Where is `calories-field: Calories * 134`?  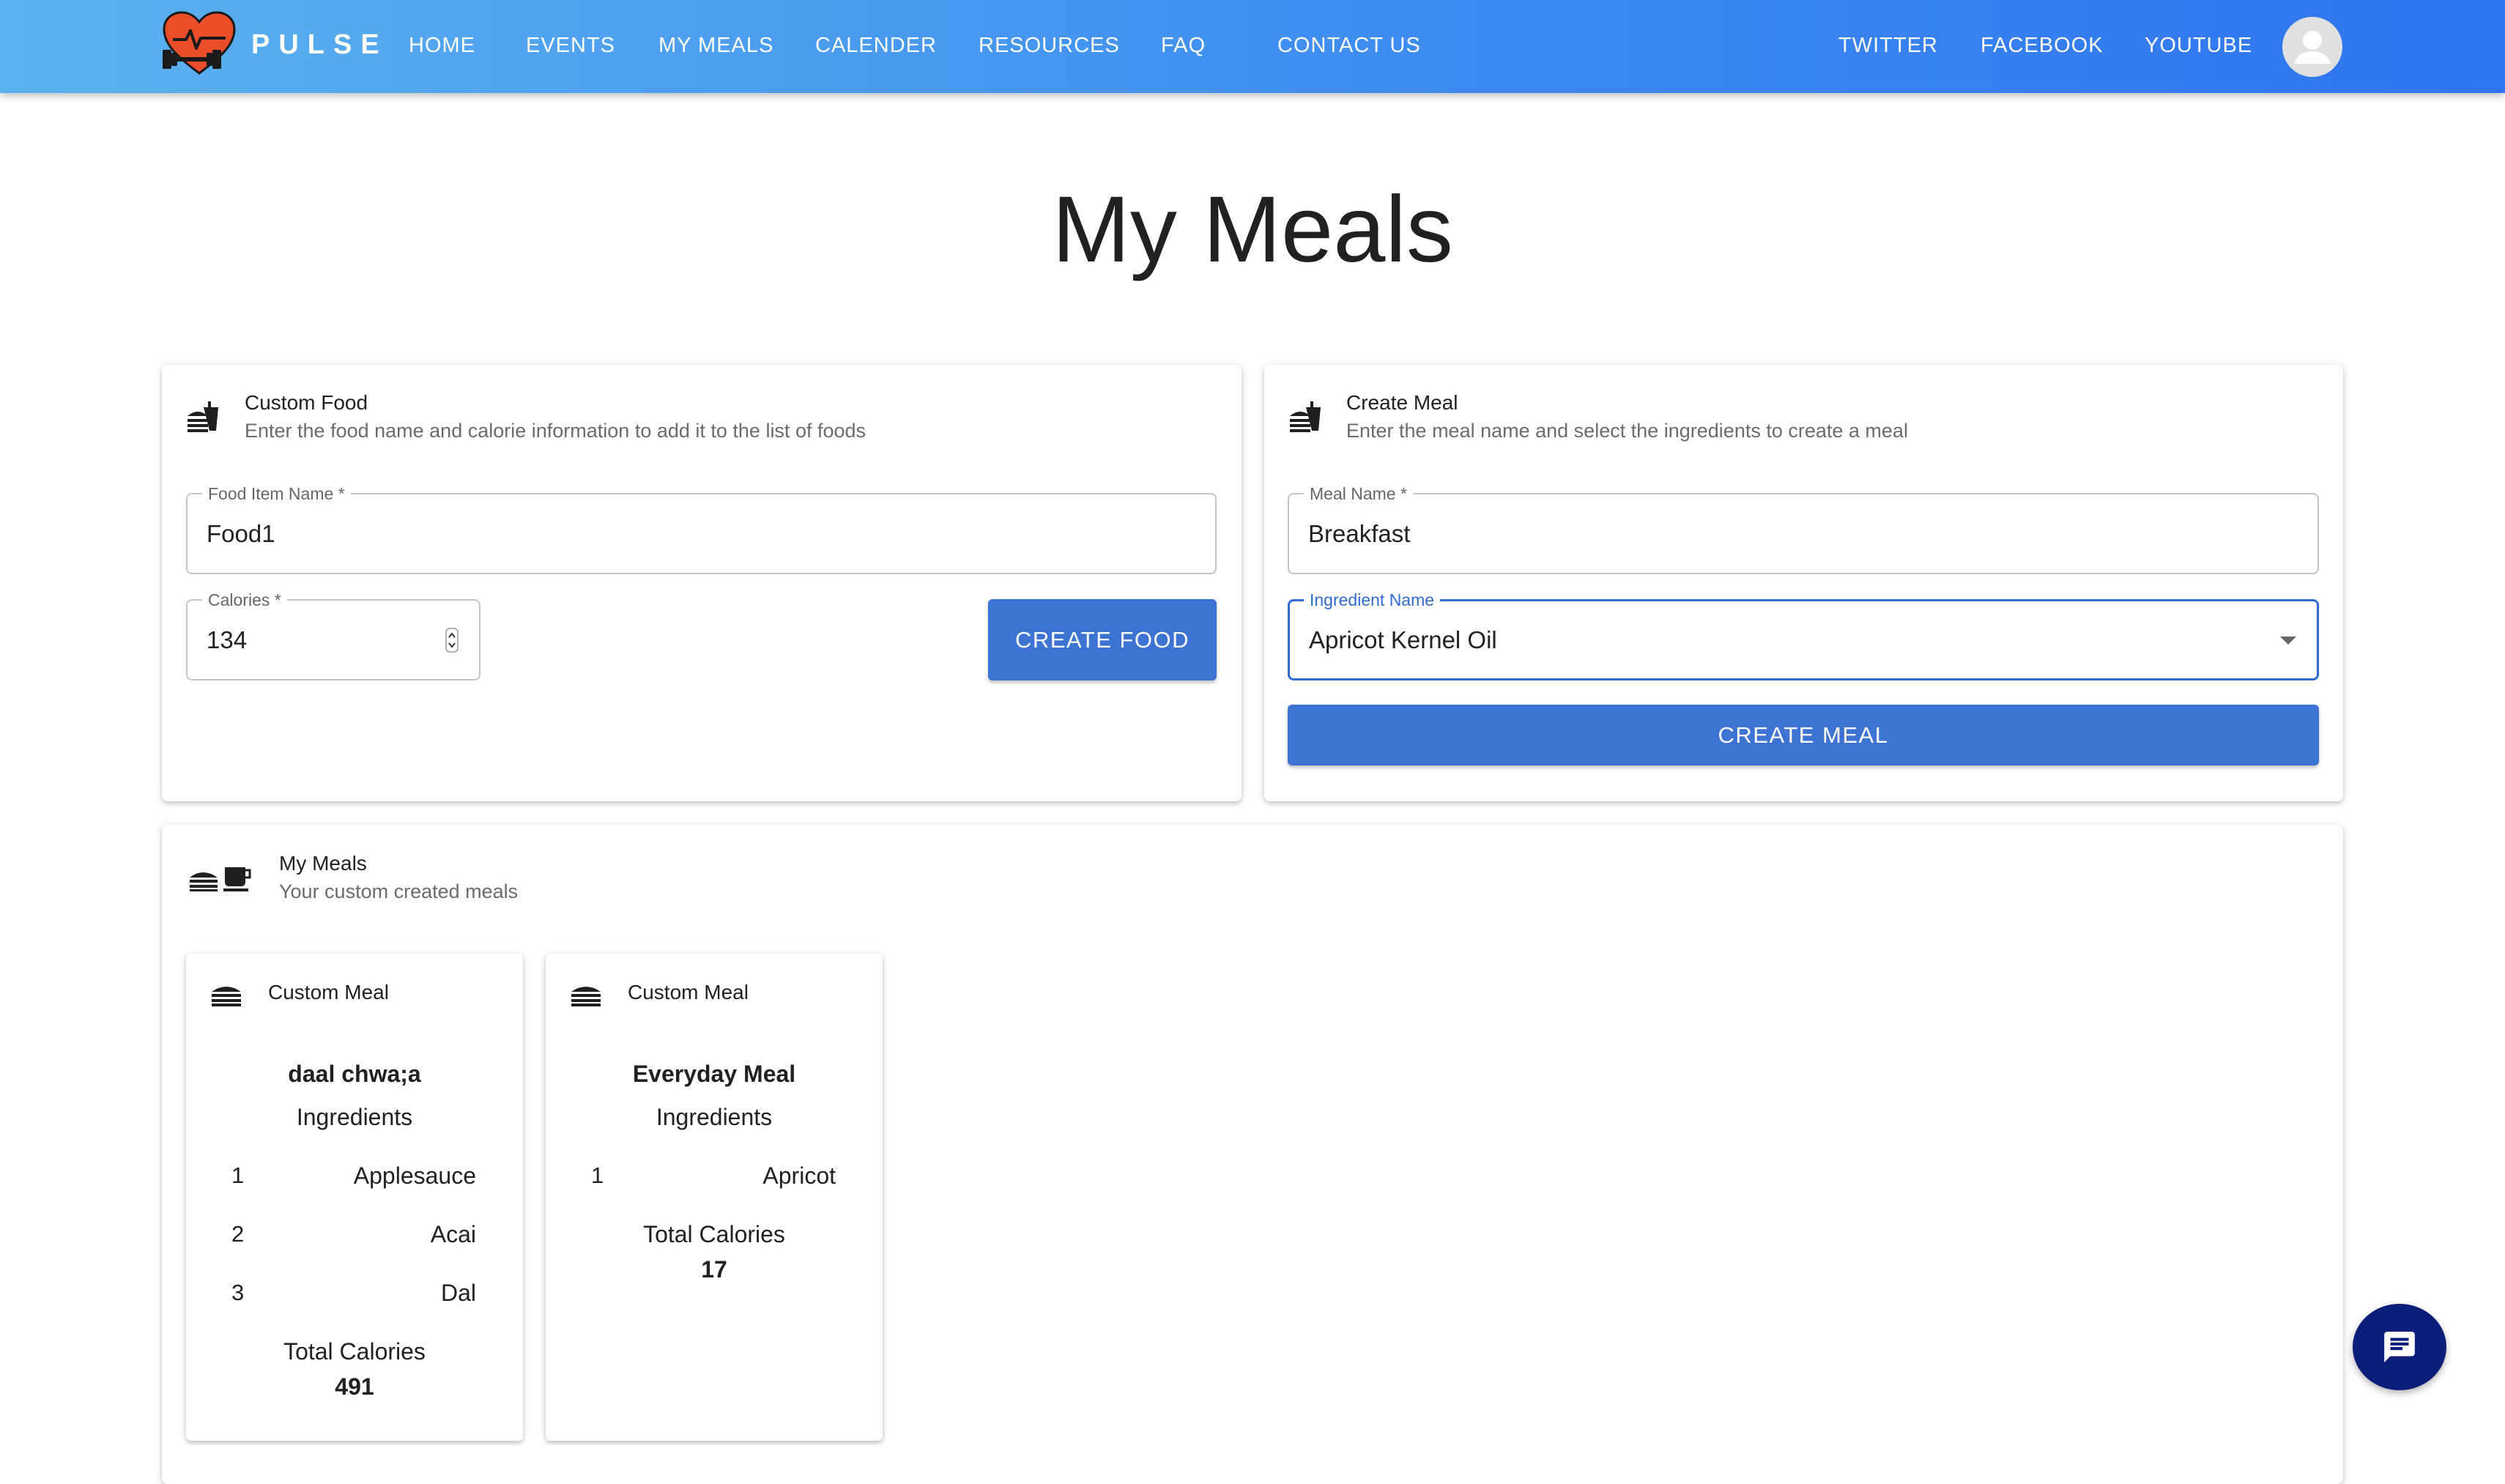
calories-field: Calories * 134 is located at coordinates (333, 635).